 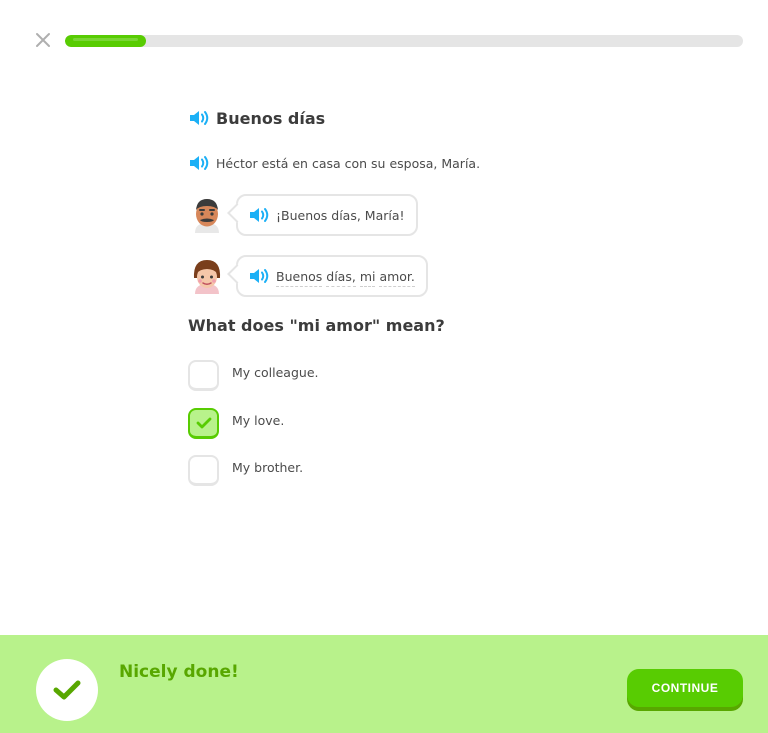 I want to click on speech-bubble: ¡Buenos días, María!, so click(x=327, y=215).